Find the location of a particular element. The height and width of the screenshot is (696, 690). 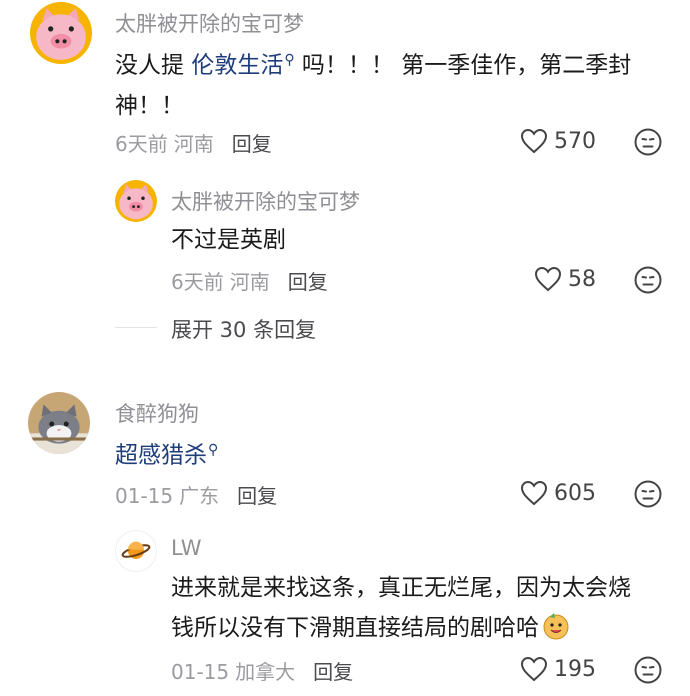

reply-location: 河南 is located at coordinates (249, 282).